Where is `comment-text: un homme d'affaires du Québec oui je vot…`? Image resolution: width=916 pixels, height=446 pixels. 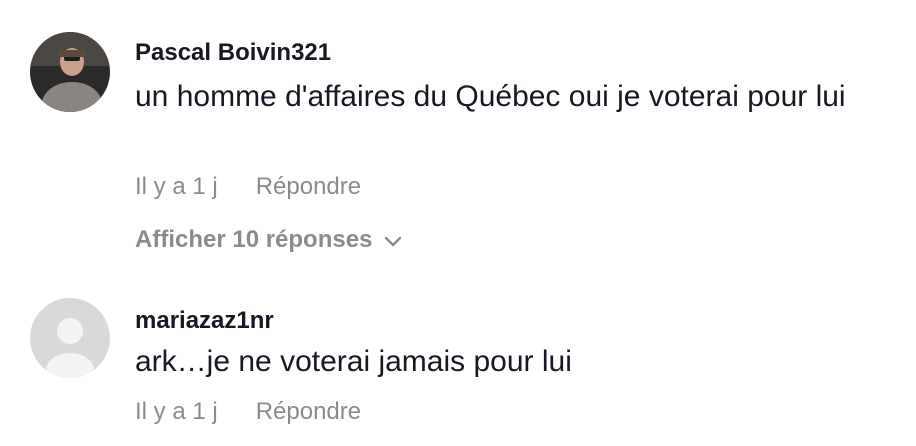
comment-text: un homme d'affaires du Québec oui je vot… is located at coordinates (490, 96).